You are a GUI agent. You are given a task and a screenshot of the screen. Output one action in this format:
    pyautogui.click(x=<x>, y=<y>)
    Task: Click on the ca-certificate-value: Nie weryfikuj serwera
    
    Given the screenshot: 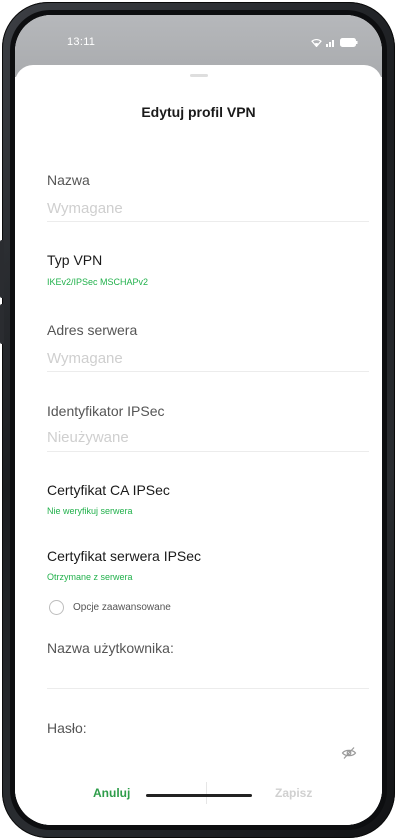 What is the action you would take?
    pyautogui.click(x=90, y=511)
    